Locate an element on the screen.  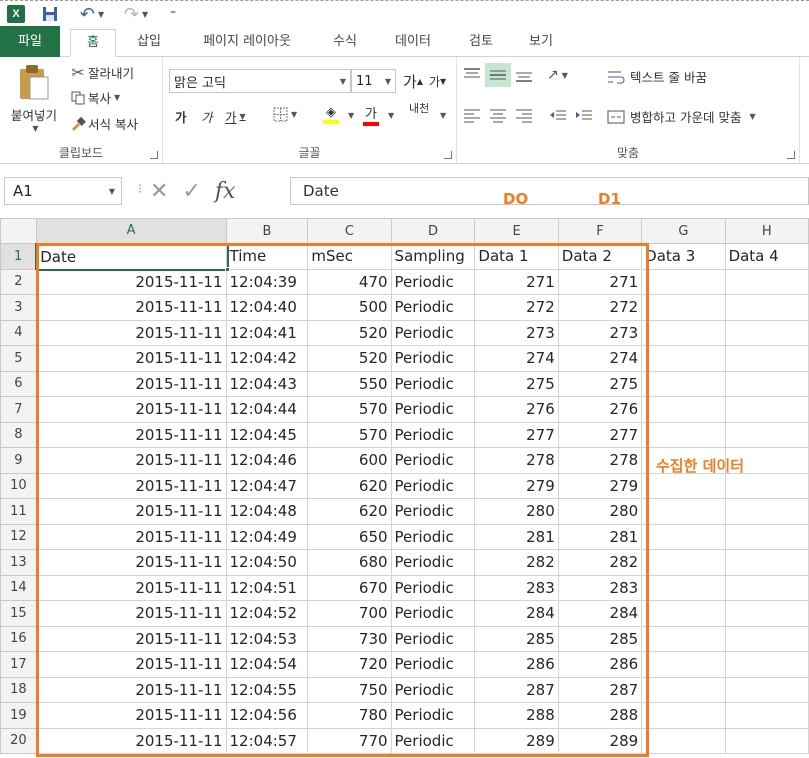
cell-f15: 284 is located at coordinates (600, 613).